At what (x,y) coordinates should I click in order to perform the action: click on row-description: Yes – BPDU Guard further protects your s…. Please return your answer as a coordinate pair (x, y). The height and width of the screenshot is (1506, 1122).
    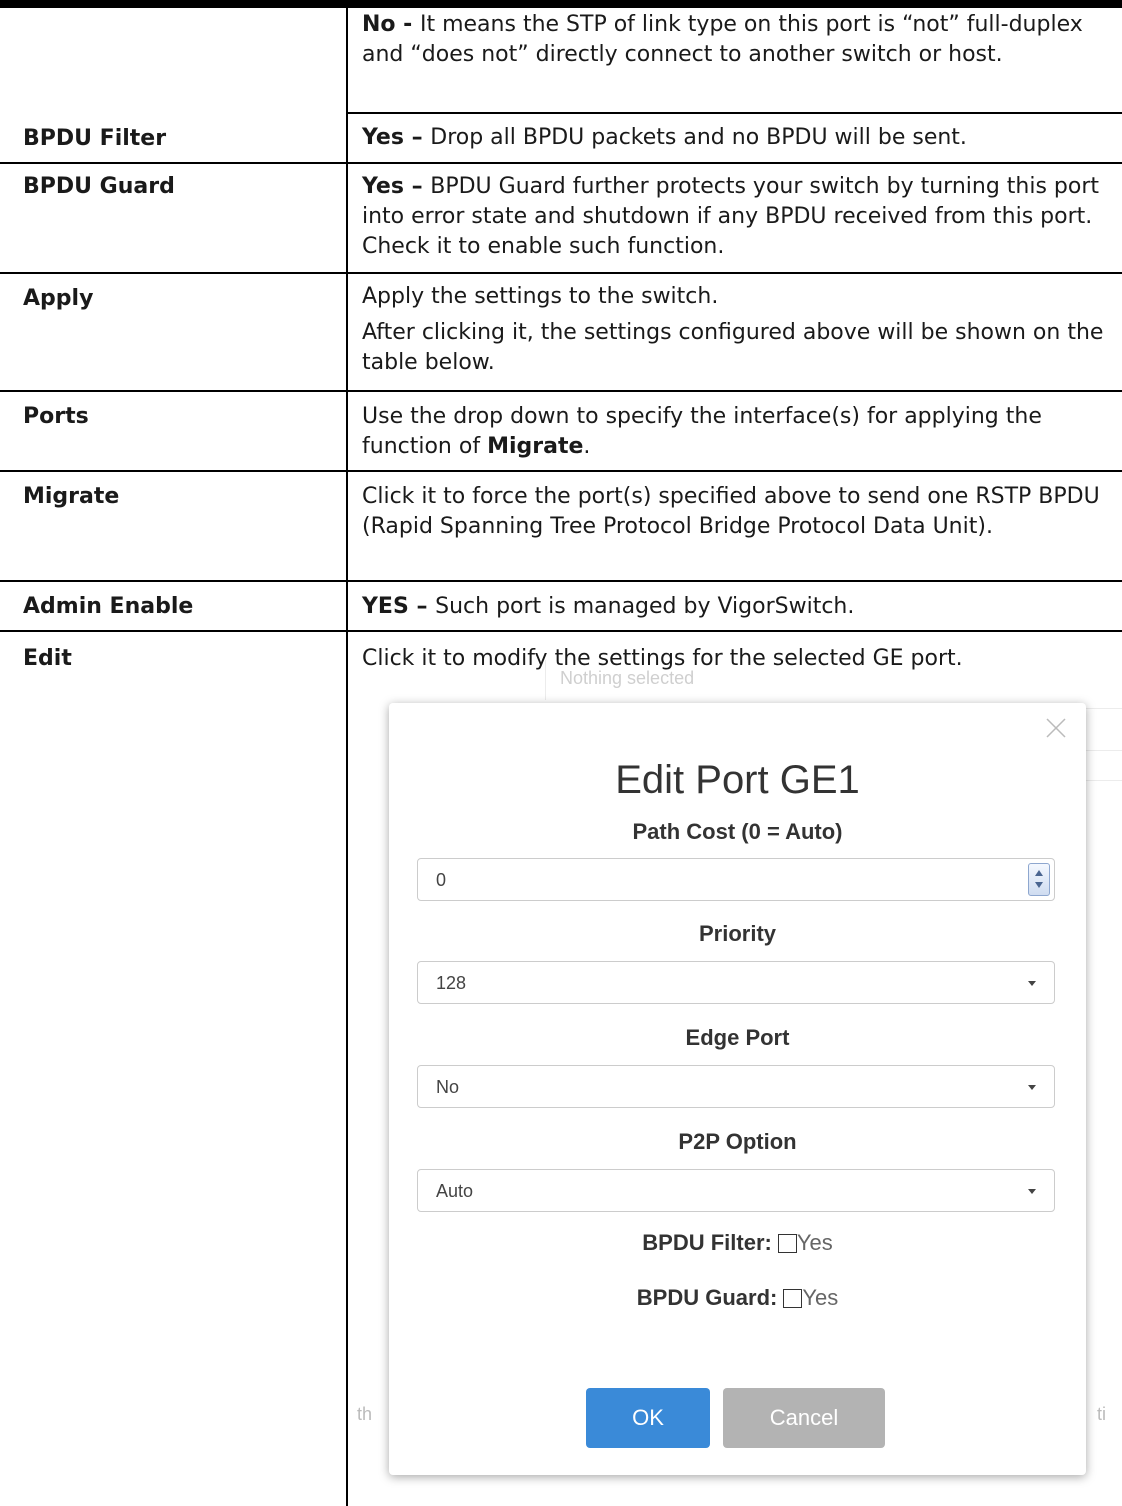
    Looking at the image, I should click on (734, 217).